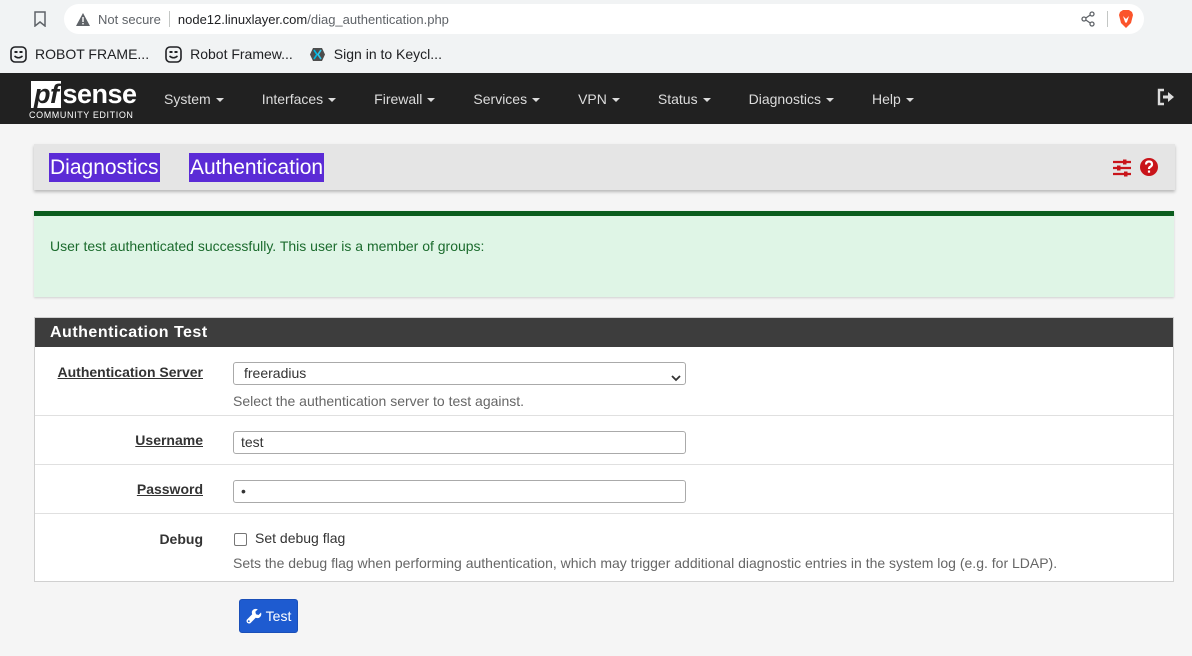 This screenshot has height=656, width=1192. I want to click on password-label: Password, so click(169, 489).